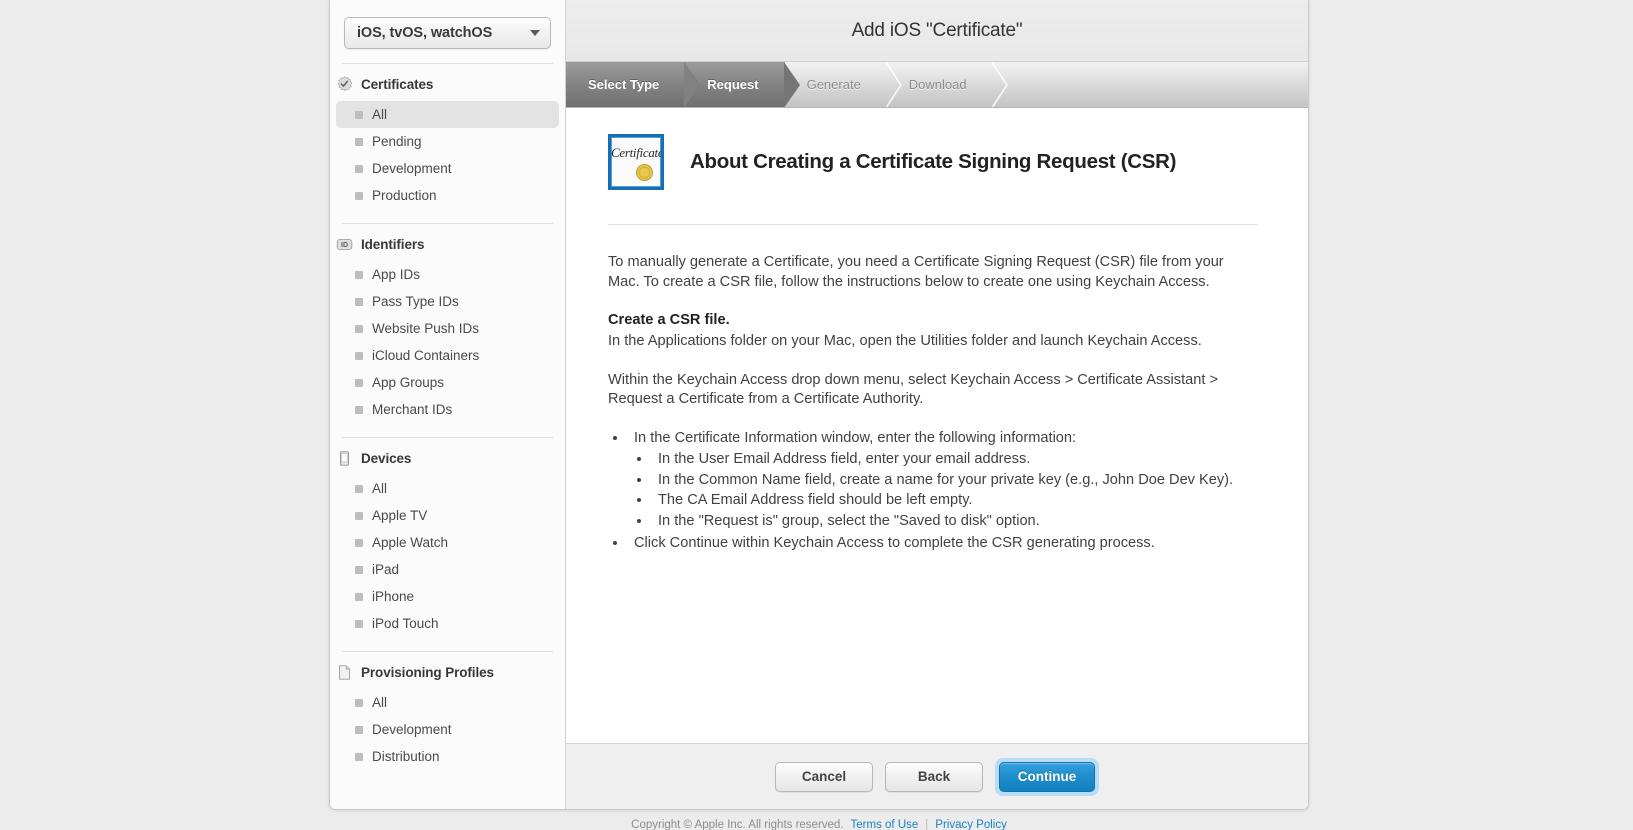 The image size is (1633, 830). I want to click on sidebar-item-label: Merchant IDs, so click(412, 409).